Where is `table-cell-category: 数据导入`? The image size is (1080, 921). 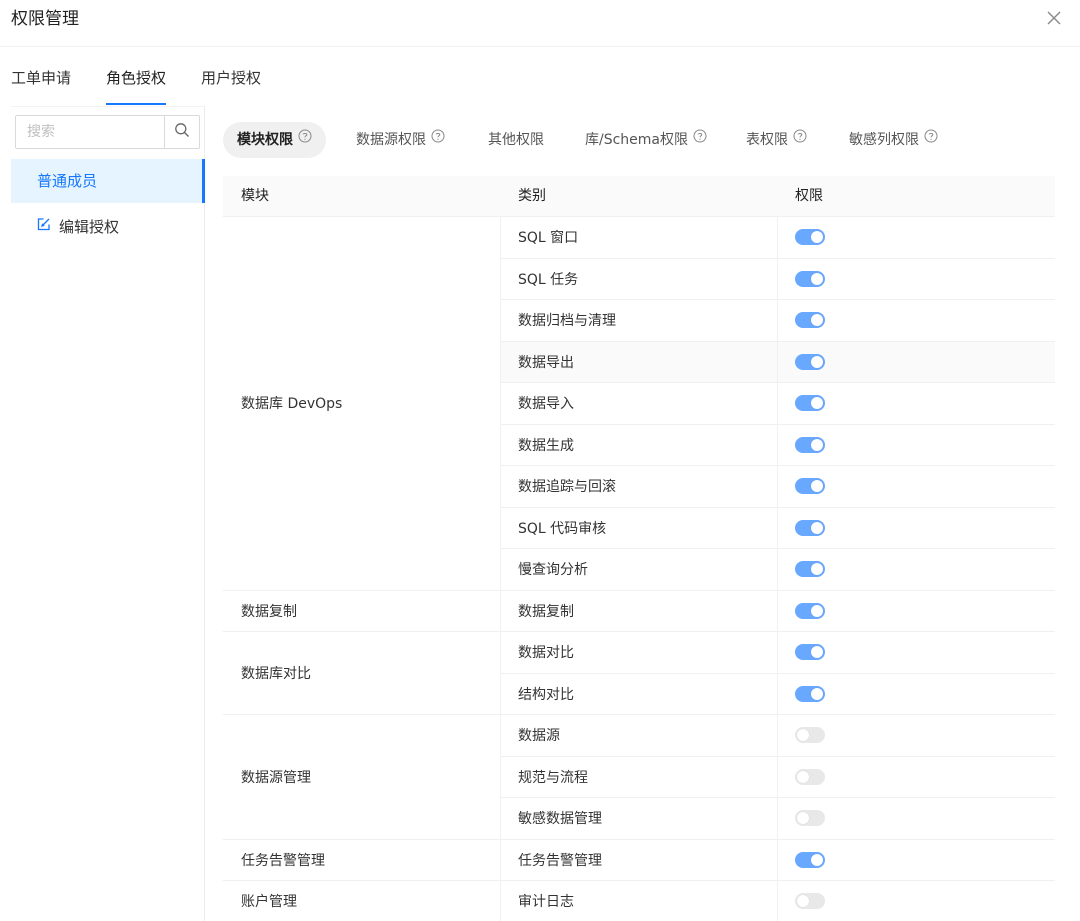
table-cell-category: 数据导入 is located at coordinates (638, 404).